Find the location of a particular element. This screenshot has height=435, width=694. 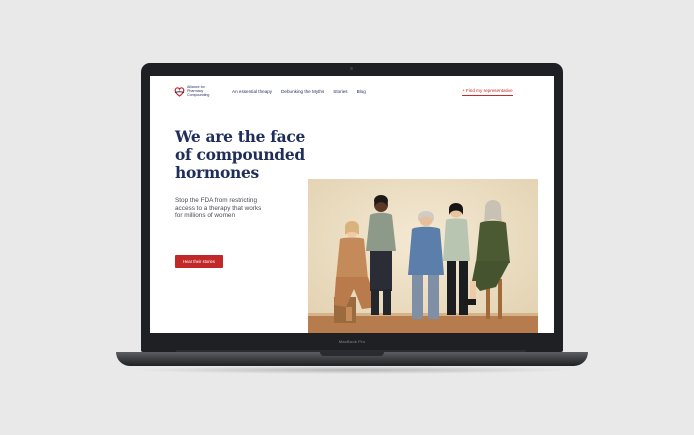

subhead-line: for millions of women is located at coordinates (205, 215).